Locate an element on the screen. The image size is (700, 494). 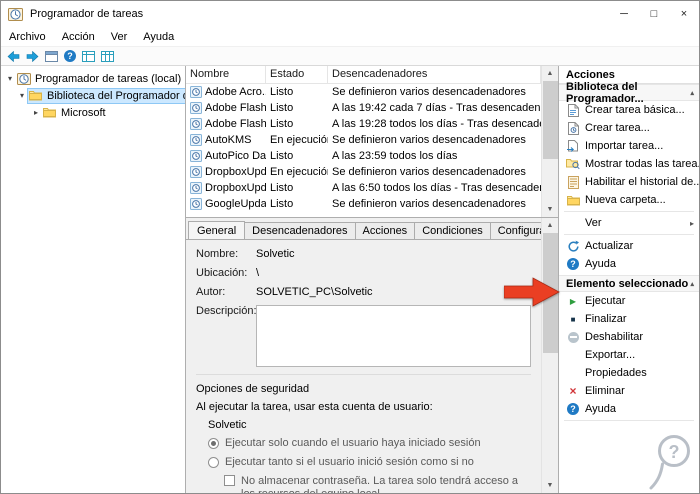
task-scheduler-app-icon is located at coordinates (16, 14).